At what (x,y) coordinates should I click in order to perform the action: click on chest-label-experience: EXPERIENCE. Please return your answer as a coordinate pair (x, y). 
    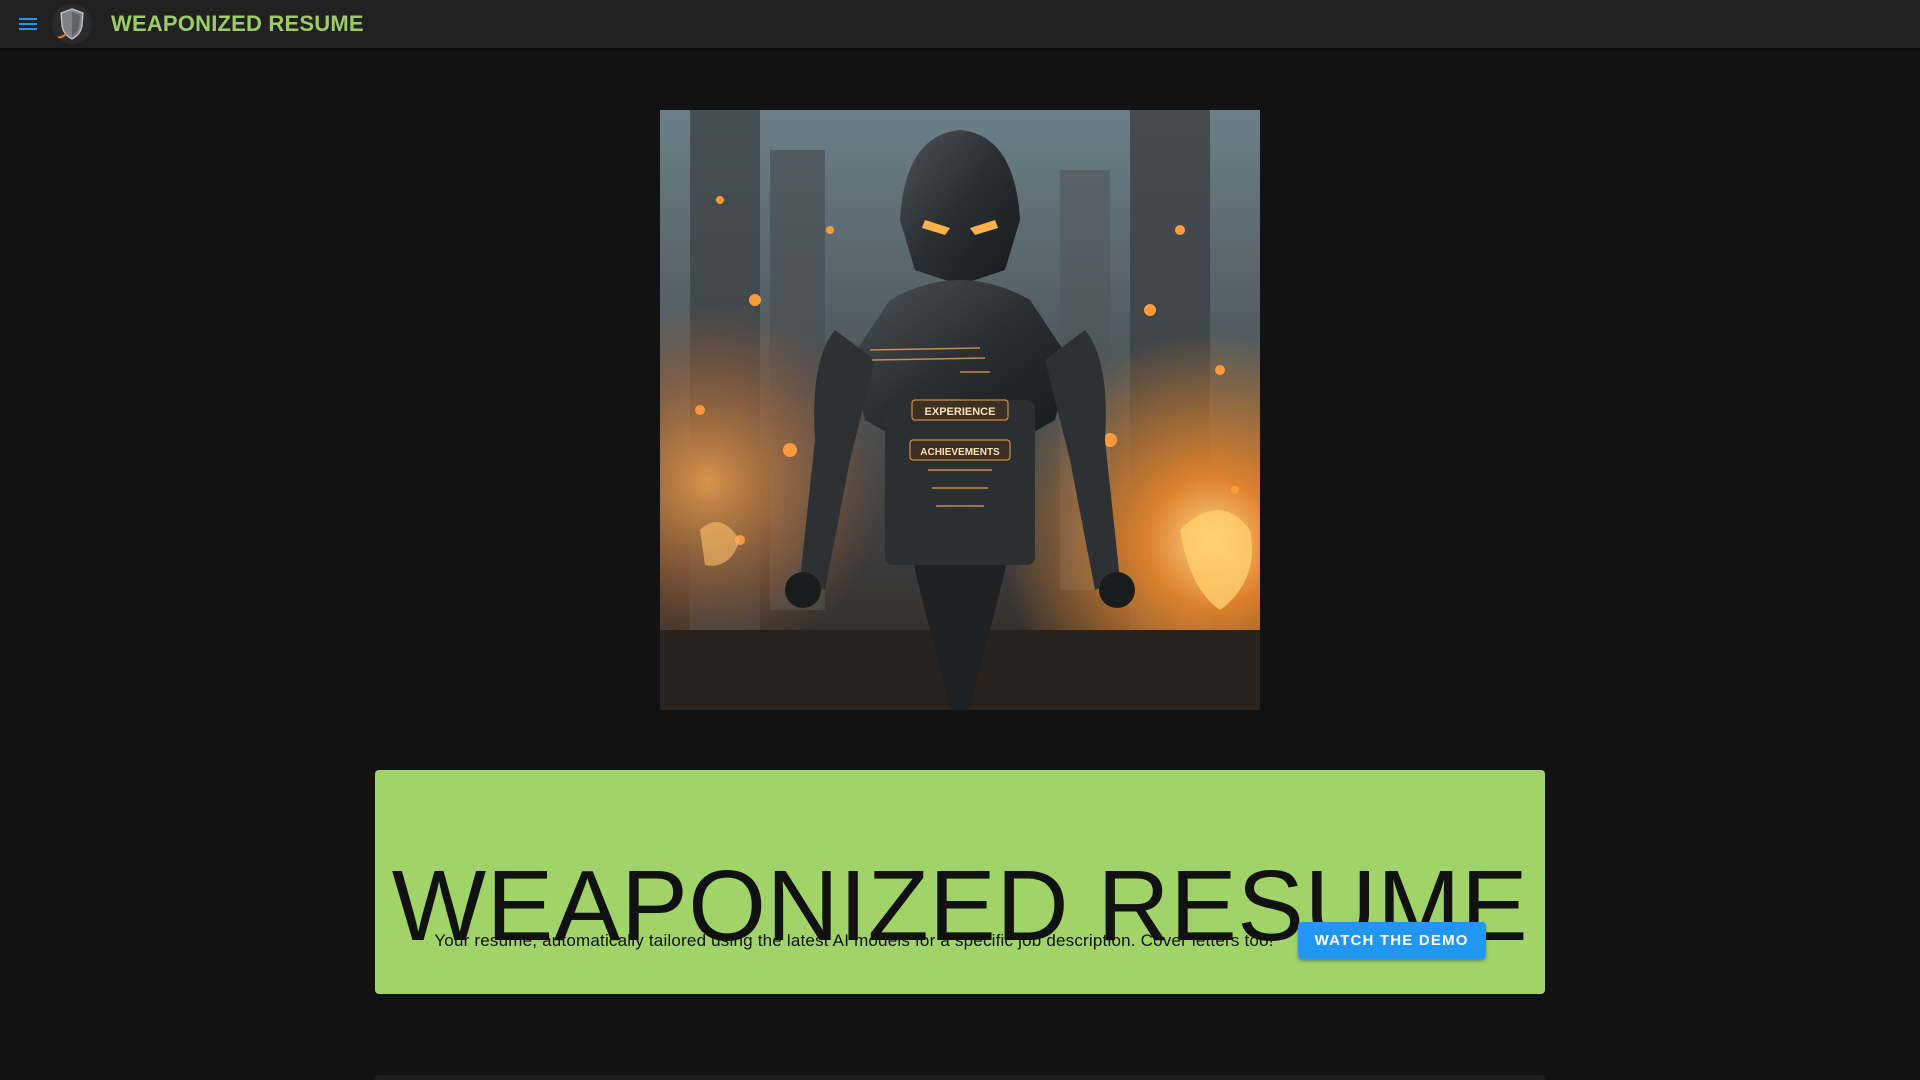
    Looking at the image, I should click on (960, 412).